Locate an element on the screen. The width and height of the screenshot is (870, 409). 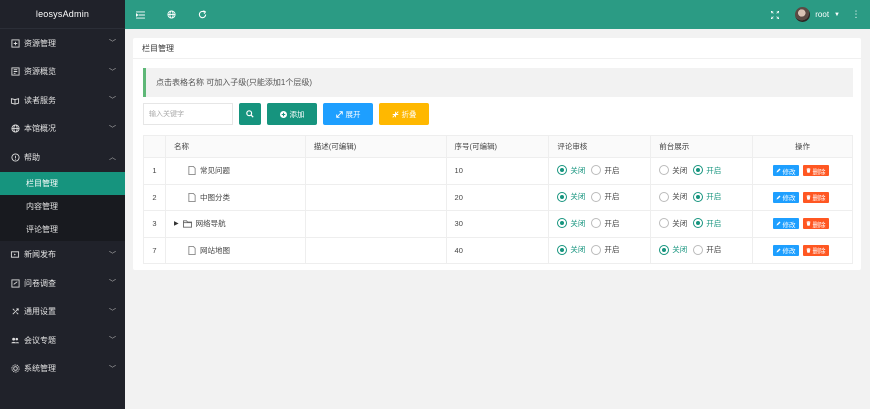
user-menu: root ▼ is located at coordinates (817, 14).